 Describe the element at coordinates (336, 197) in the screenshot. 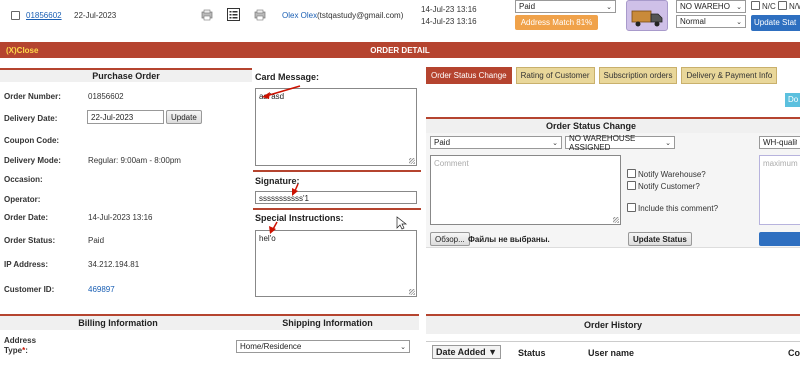

I see `signature-input: sssssssssss'1` at that location.